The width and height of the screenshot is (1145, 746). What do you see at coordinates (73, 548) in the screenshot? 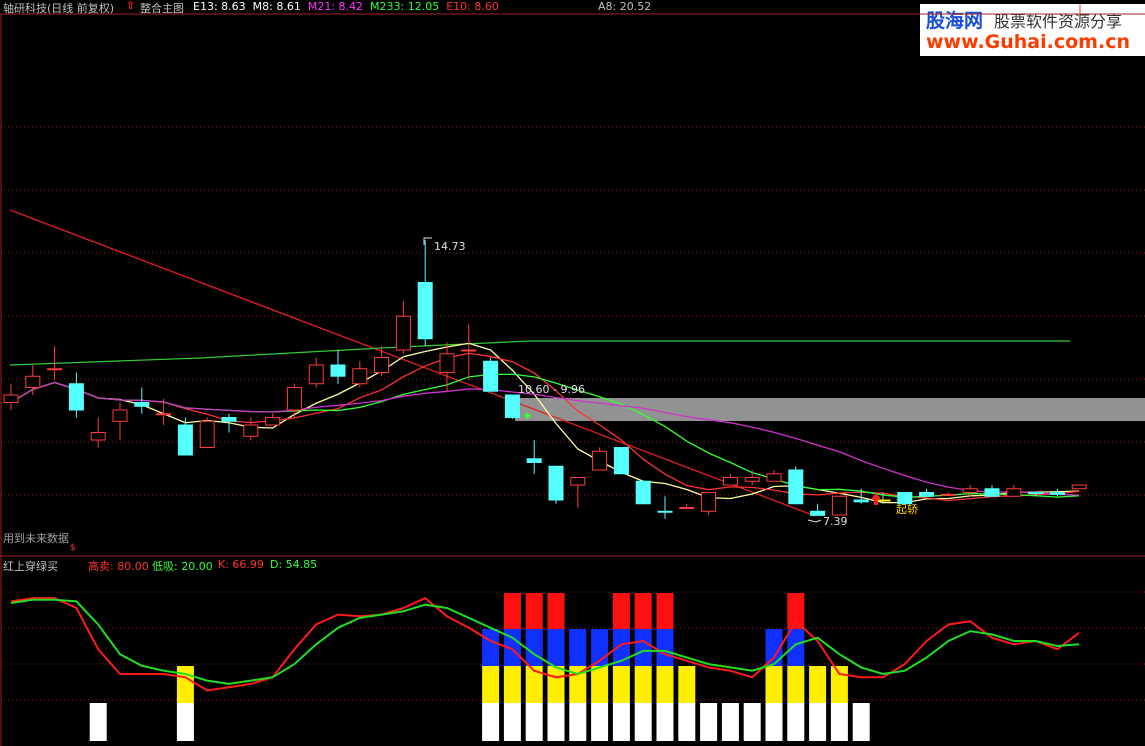
I see `dollar-mark: $` at bounding box center [73, 548].